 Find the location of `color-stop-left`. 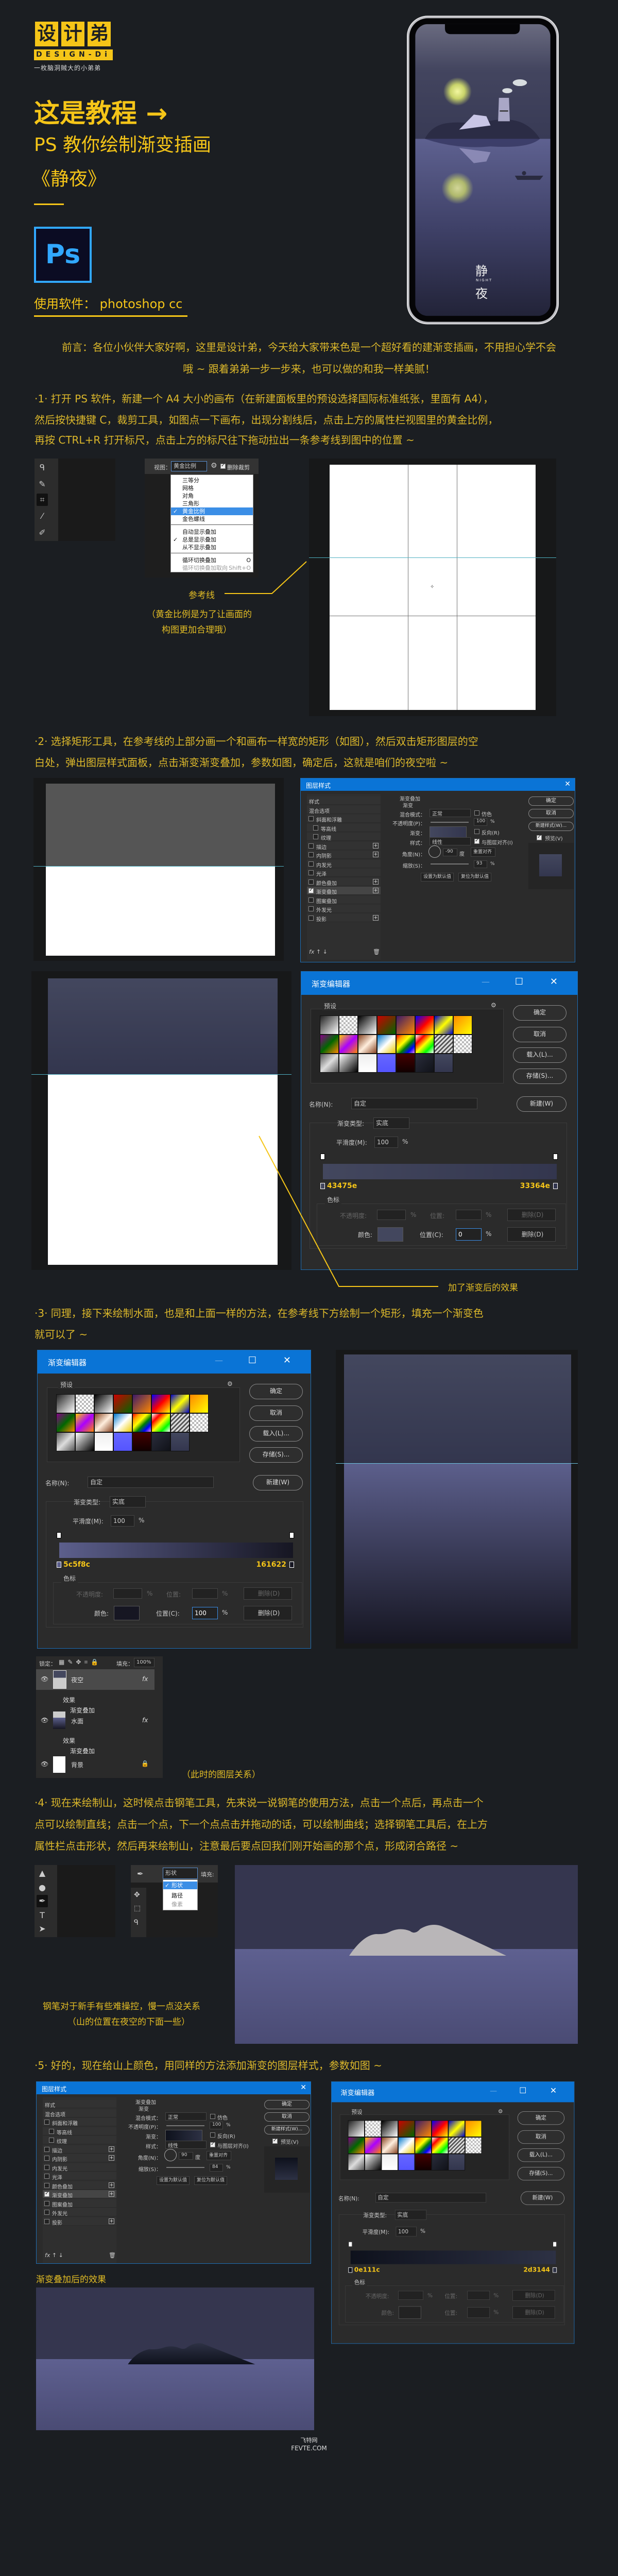

color-stop-left is located at coordinates (59, 1565).